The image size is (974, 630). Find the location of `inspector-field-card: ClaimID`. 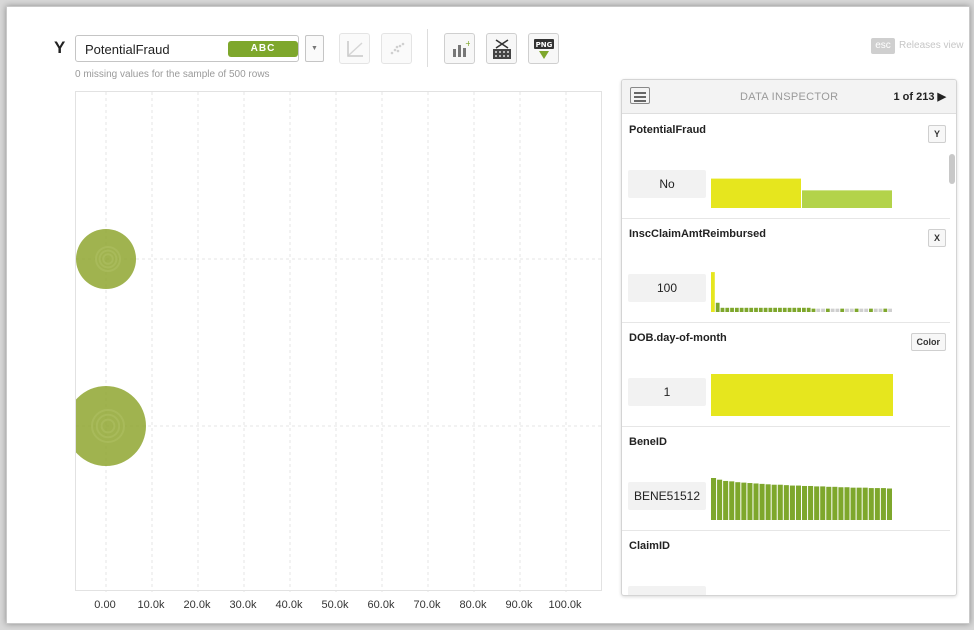

inspector-field-card: ClaimID is located at coordinates (786, 562).